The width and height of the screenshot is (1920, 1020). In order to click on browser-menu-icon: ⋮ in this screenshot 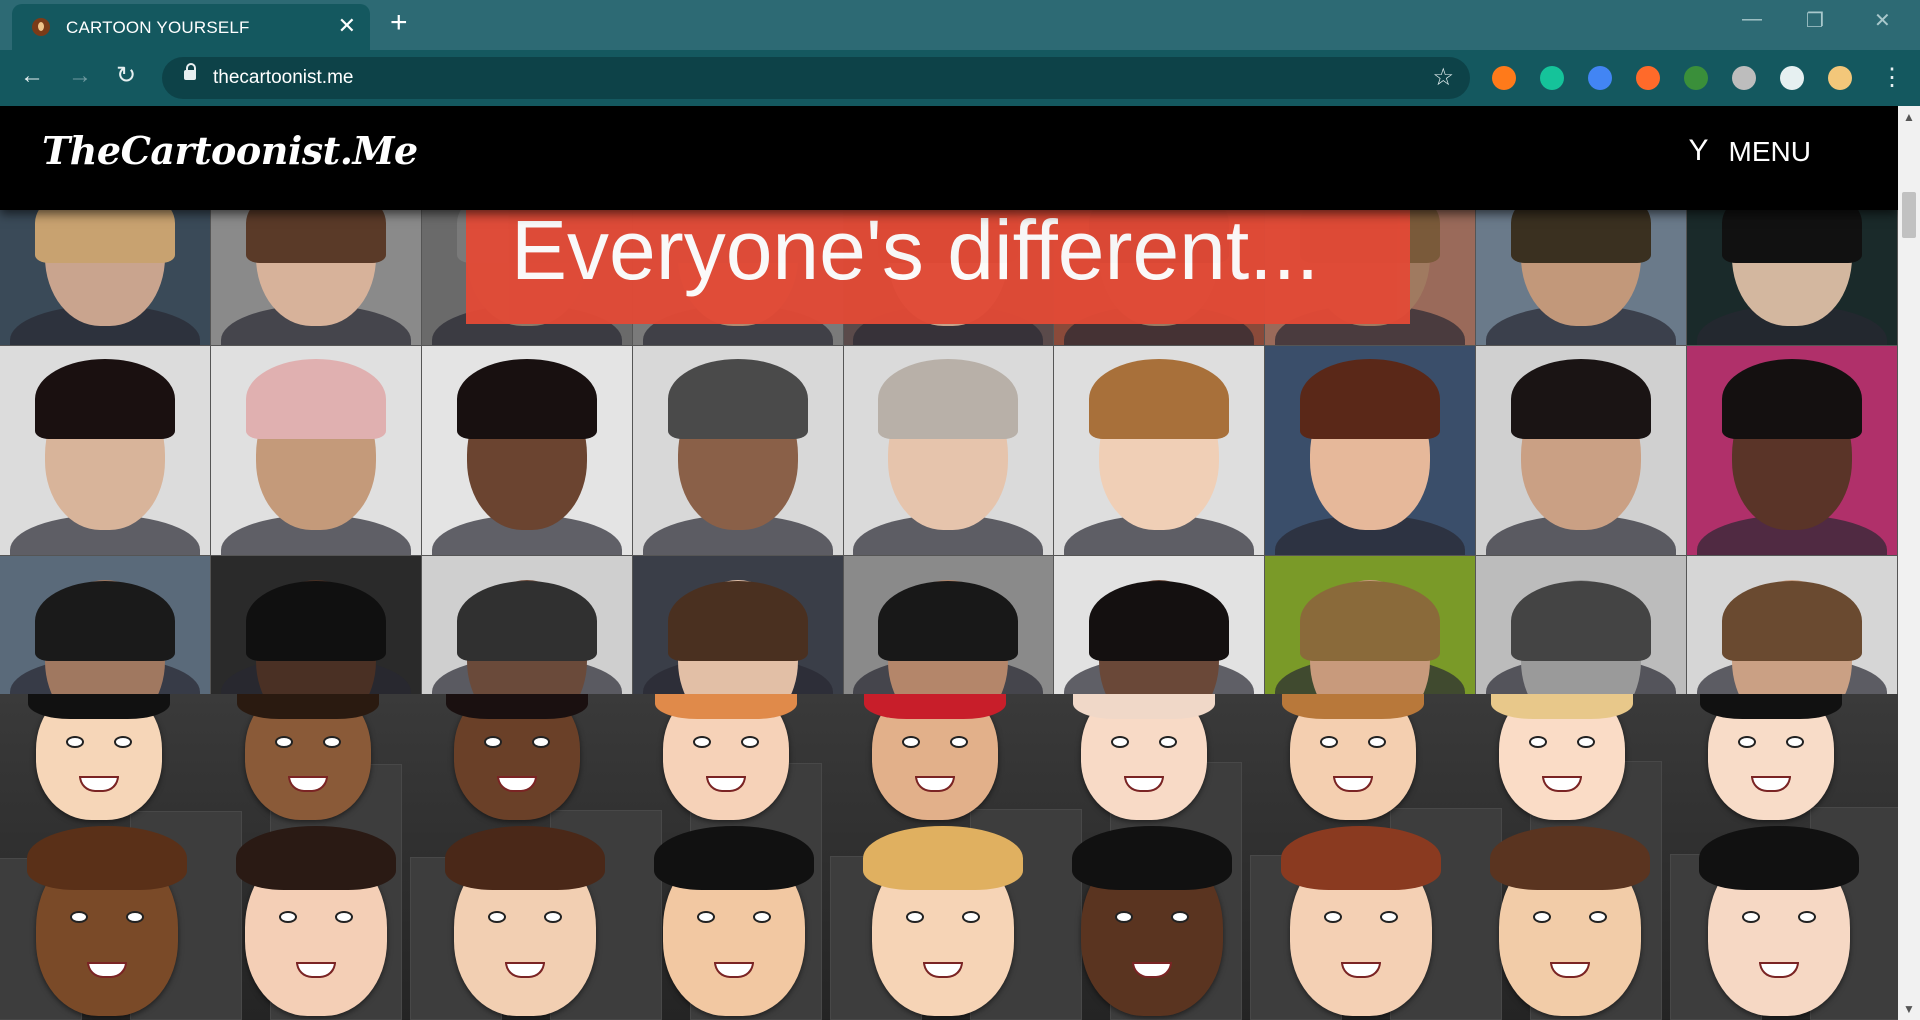, I will do `click(1892, 78)`.